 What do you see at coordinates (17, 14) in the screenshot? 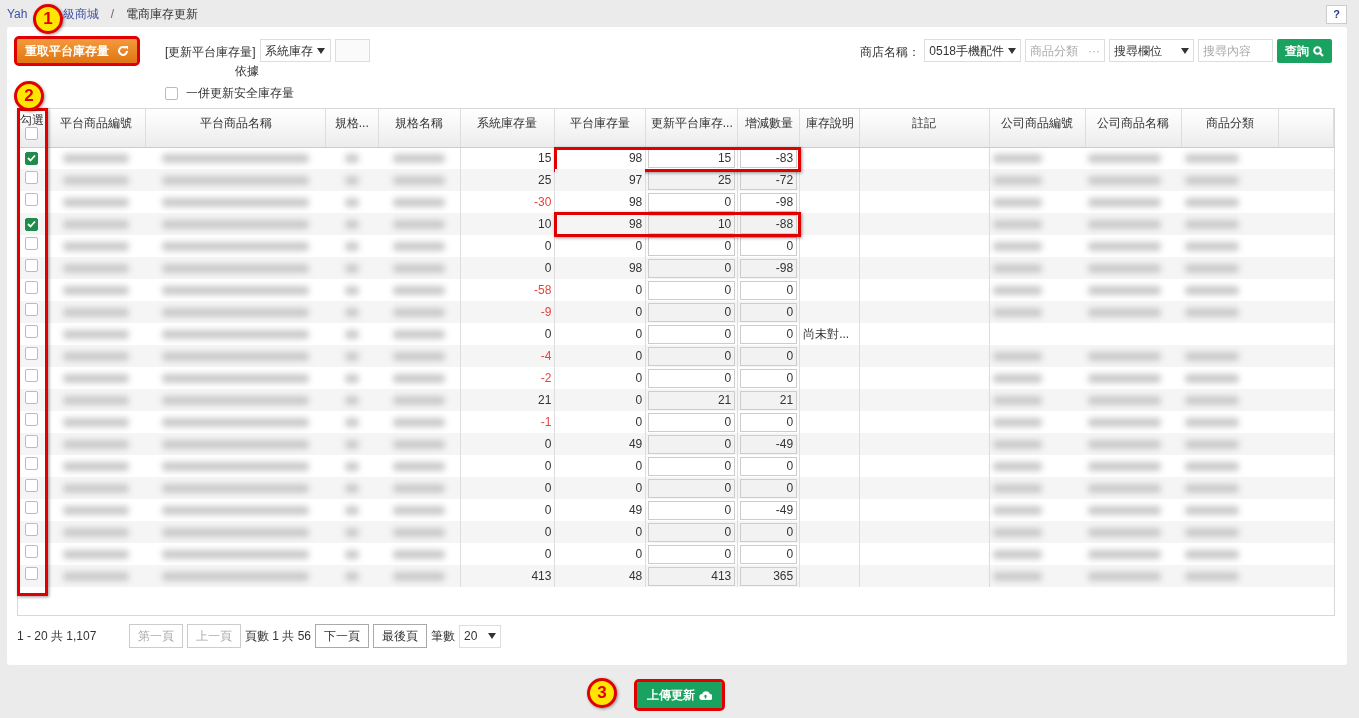
I see `breadcrumb-link: Yah` at bounding box center [17, 14].